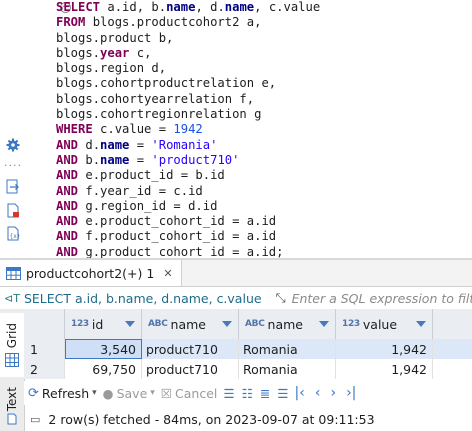 The image size is (472, 431). I want to click on code-token: blogs.region d,, so click(111, 68).